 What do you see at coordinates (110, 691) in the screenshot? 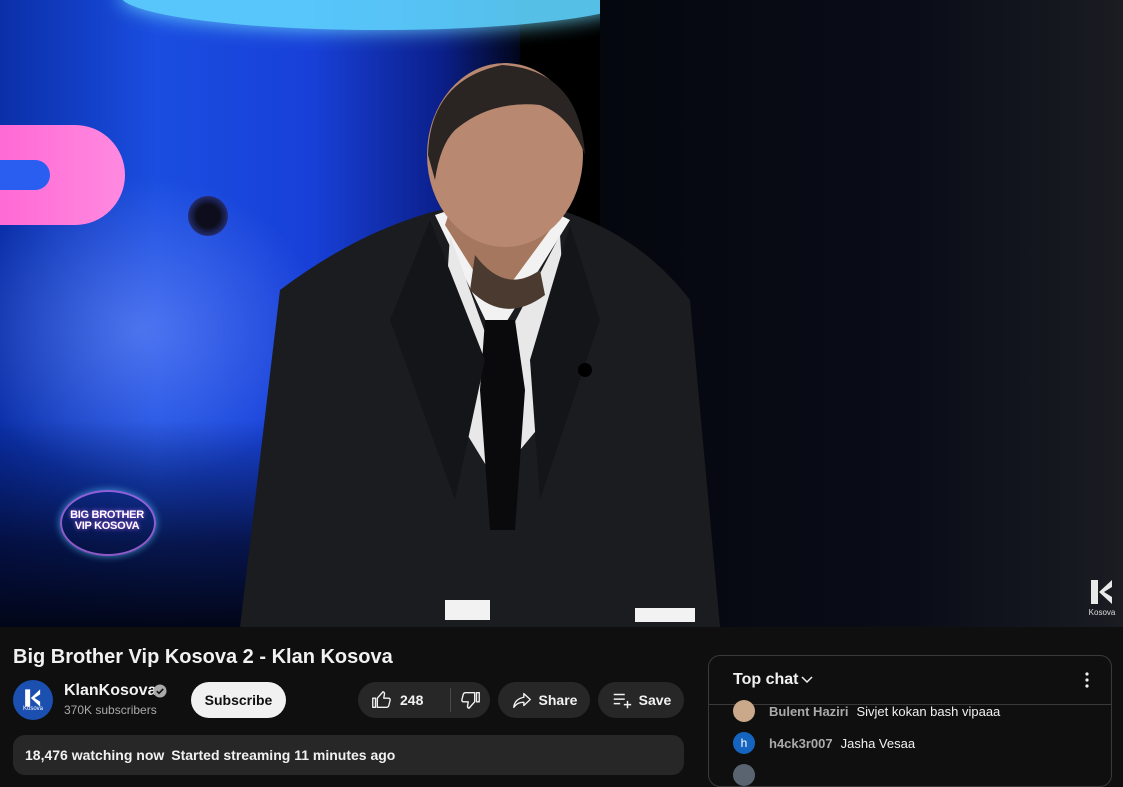
I see `channel-name: KlanKosova` at bounding box center [110, 691].